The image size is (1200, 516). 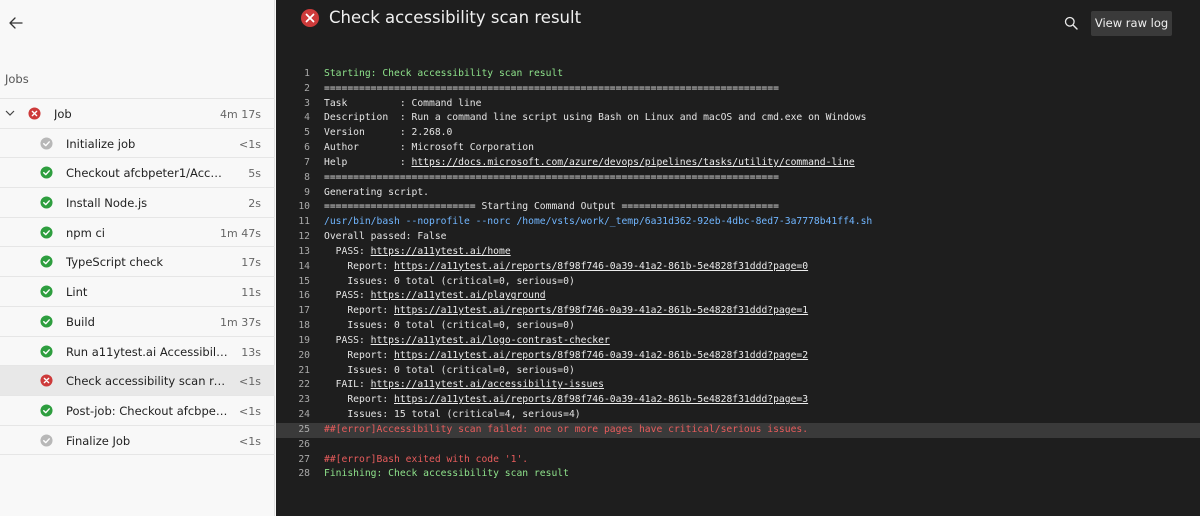 What do you see at coordinates (240, 114) in the screenshot?
I see `job-duration: 4m 17s` at bounding box center [240, 114].